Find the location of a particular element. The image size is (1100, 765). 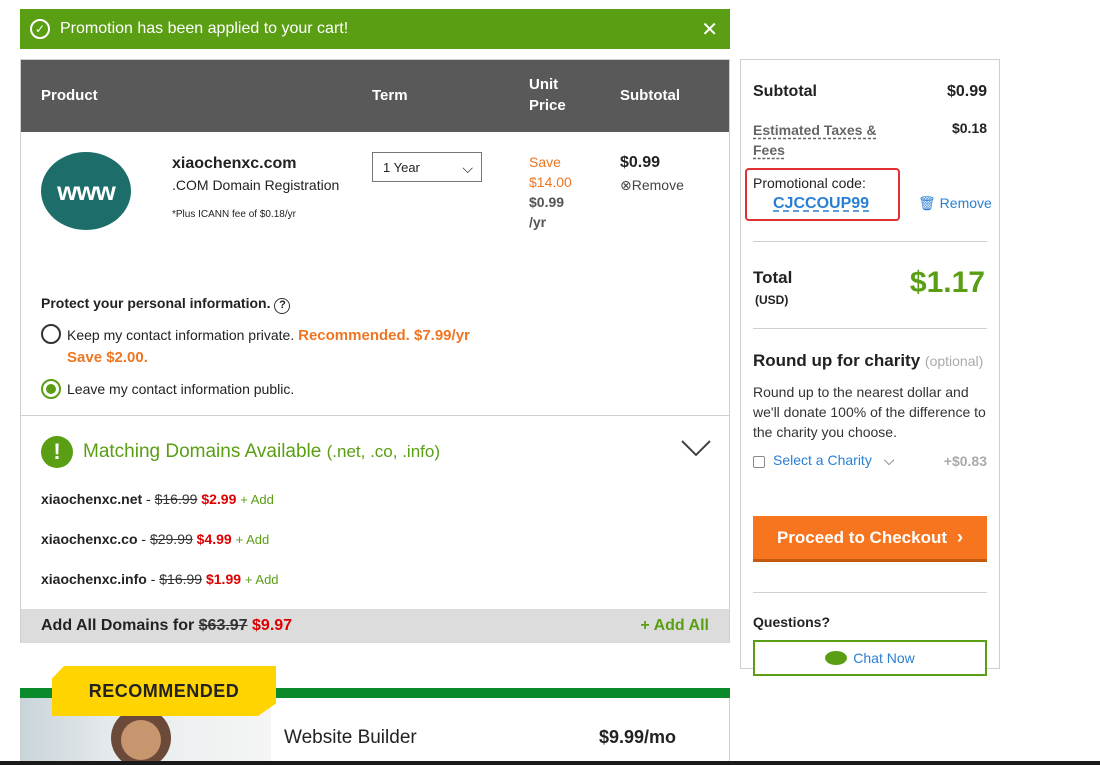

save-label: Save is located at coordinates (545, 162).